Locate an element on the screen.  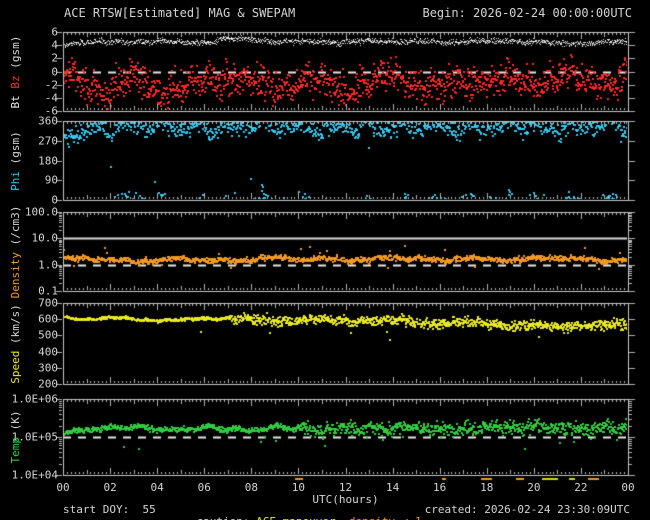
y-axis-label-bt-bz: Bt Bz (gsm) is located at coordinates (15, 71).